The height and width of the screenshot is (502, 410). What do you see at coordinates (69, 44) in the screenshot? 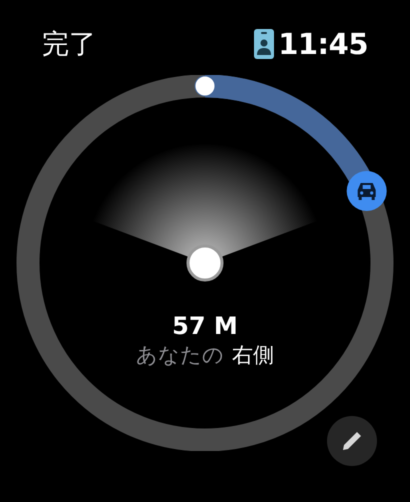
I see `done-button: 完了` at bounding box center [69, 44].